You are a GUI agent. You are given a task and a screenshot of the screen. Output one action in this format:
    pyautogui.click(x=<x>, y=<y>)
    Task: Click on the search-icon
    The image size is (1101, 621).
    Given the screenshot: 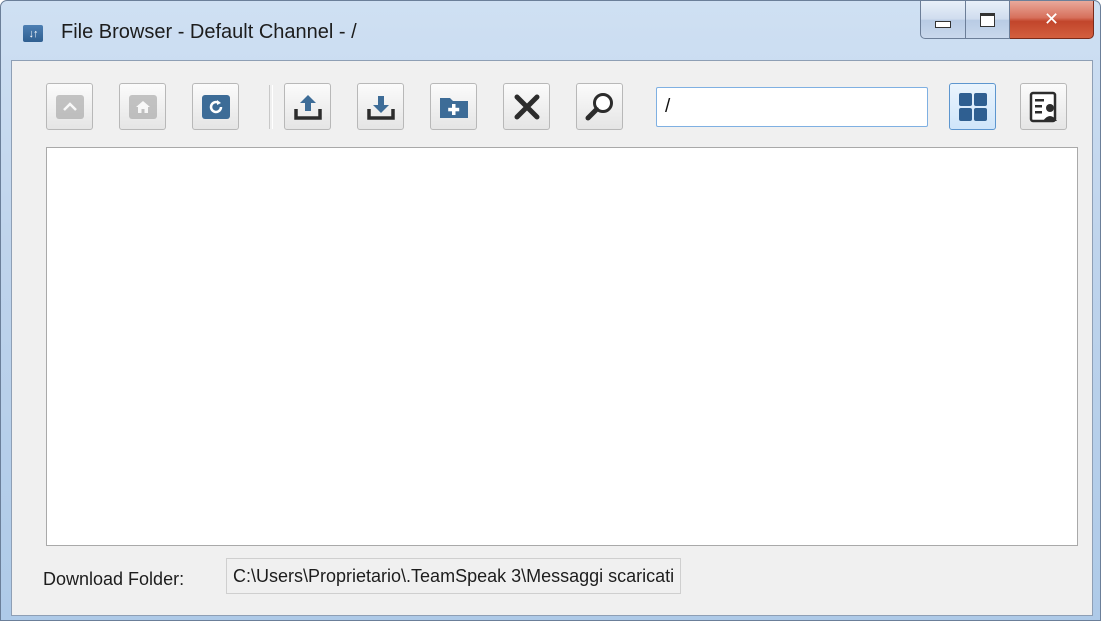 What is the action you would take?
    pyautogui.click(x=599, y=106)
    